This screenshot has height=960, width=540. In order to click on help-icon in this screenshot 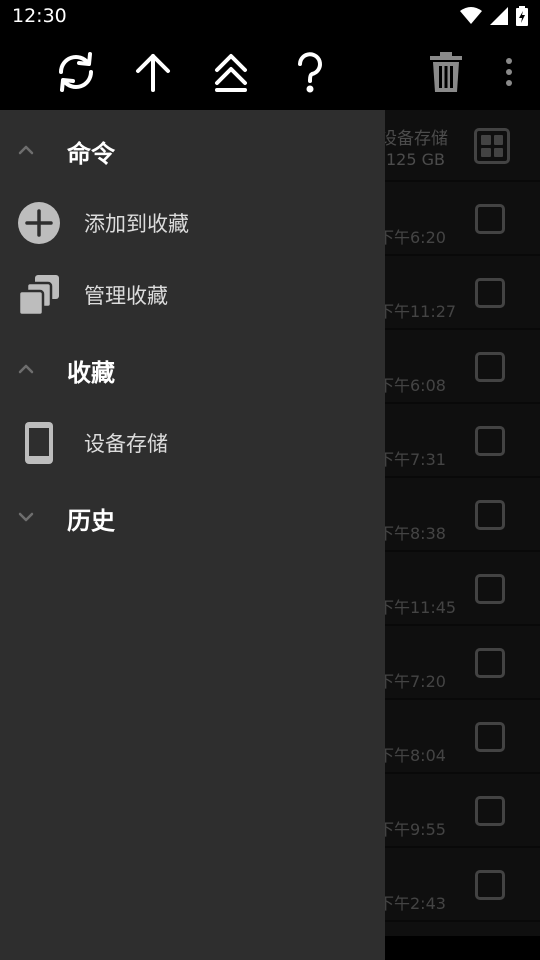, I will do `click(310, 72)`.